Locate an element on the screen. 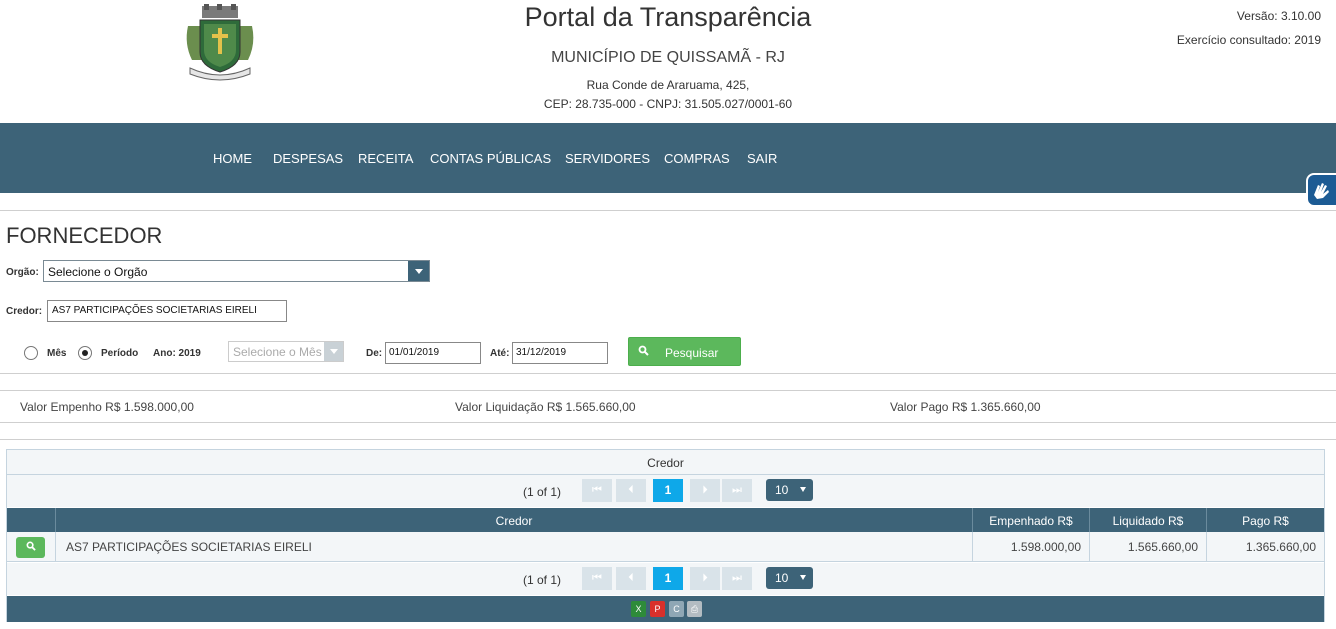 The width and height of the screenshot is (1336, 629). orgao-select-value: Selecione o Orgão is located at coordinates (98, 272).